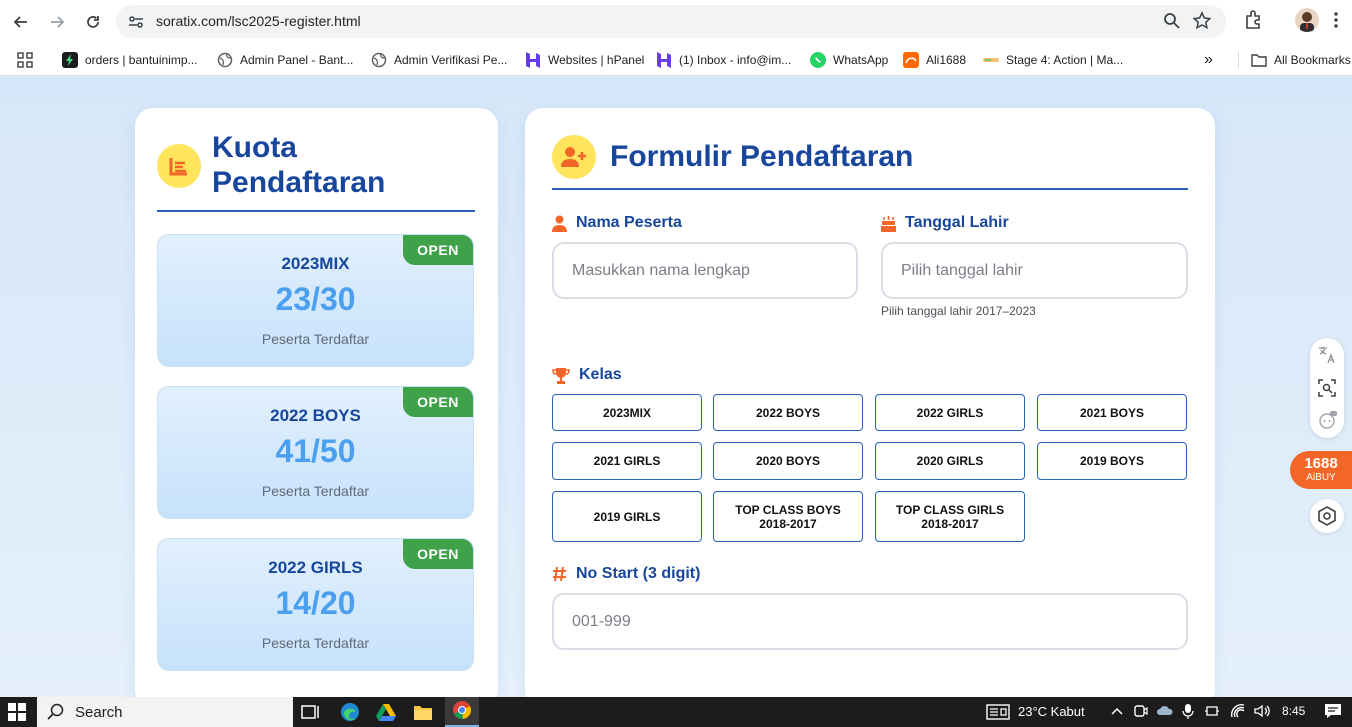 Image resolution: width=1352 pixels, height=727 pixels. What do you see at coordinates (315, 604) in the screenshot?
I see `quota-item: OPEN 2022 GIRLS 14/20 Peserta Terdaftar` at bounding box center [315, 604].